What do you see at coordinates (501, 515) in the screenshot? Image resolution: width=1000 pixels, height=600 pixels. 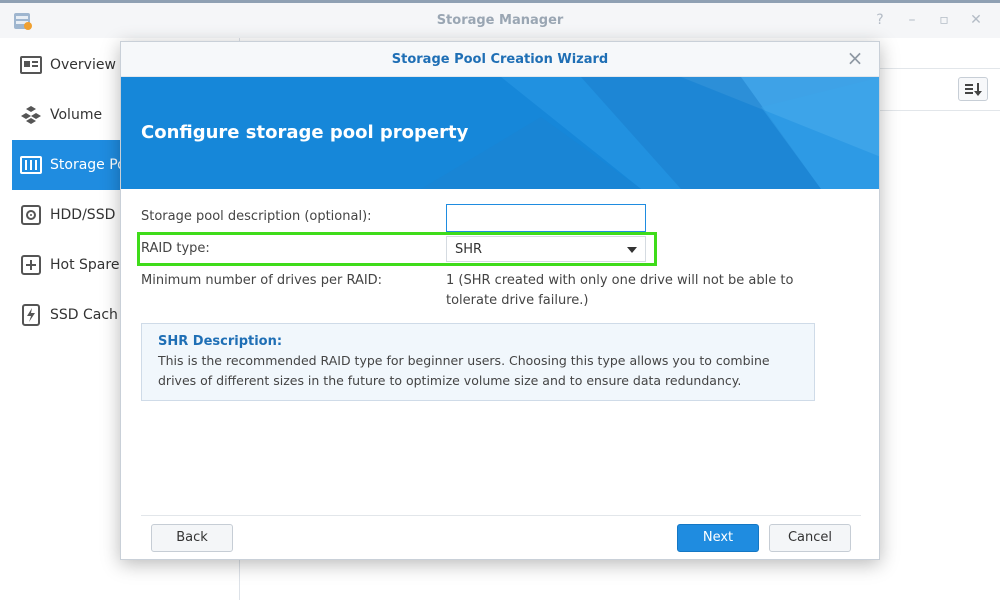 I see `footer-divider` at bounding box center [501, 515].